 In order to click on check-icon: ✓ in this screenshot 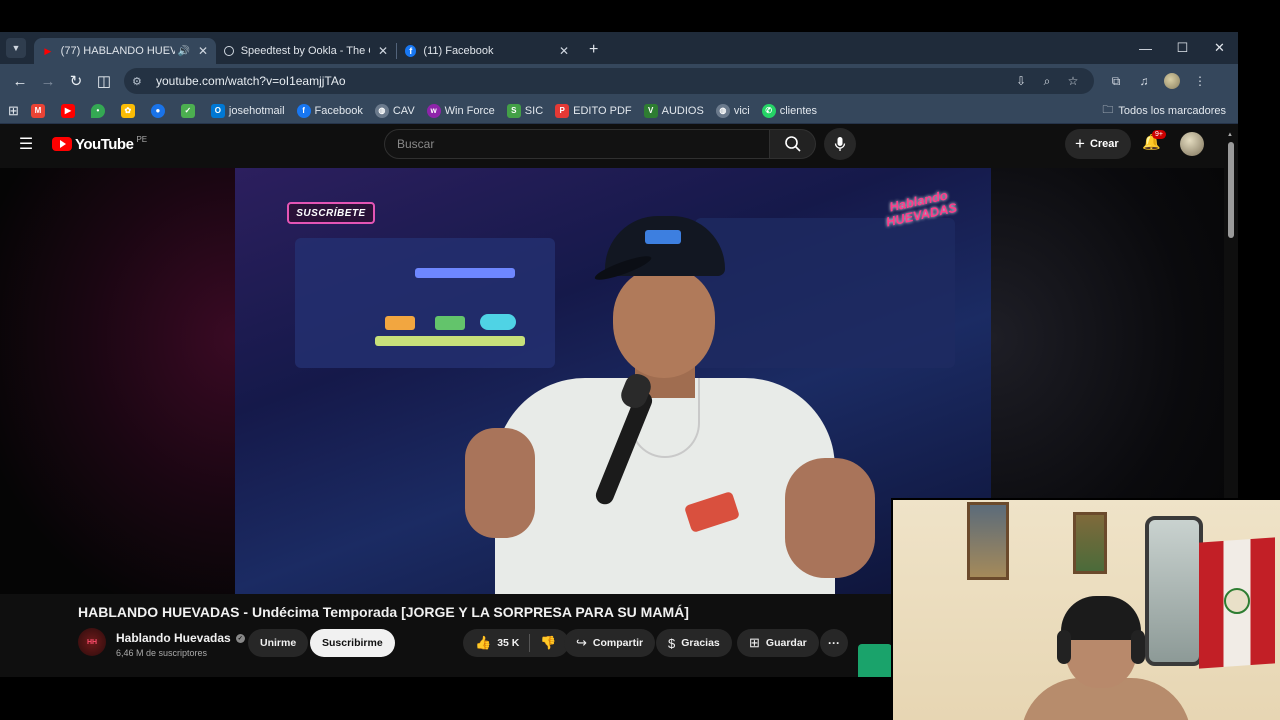, I will do `click(187, 110)`.